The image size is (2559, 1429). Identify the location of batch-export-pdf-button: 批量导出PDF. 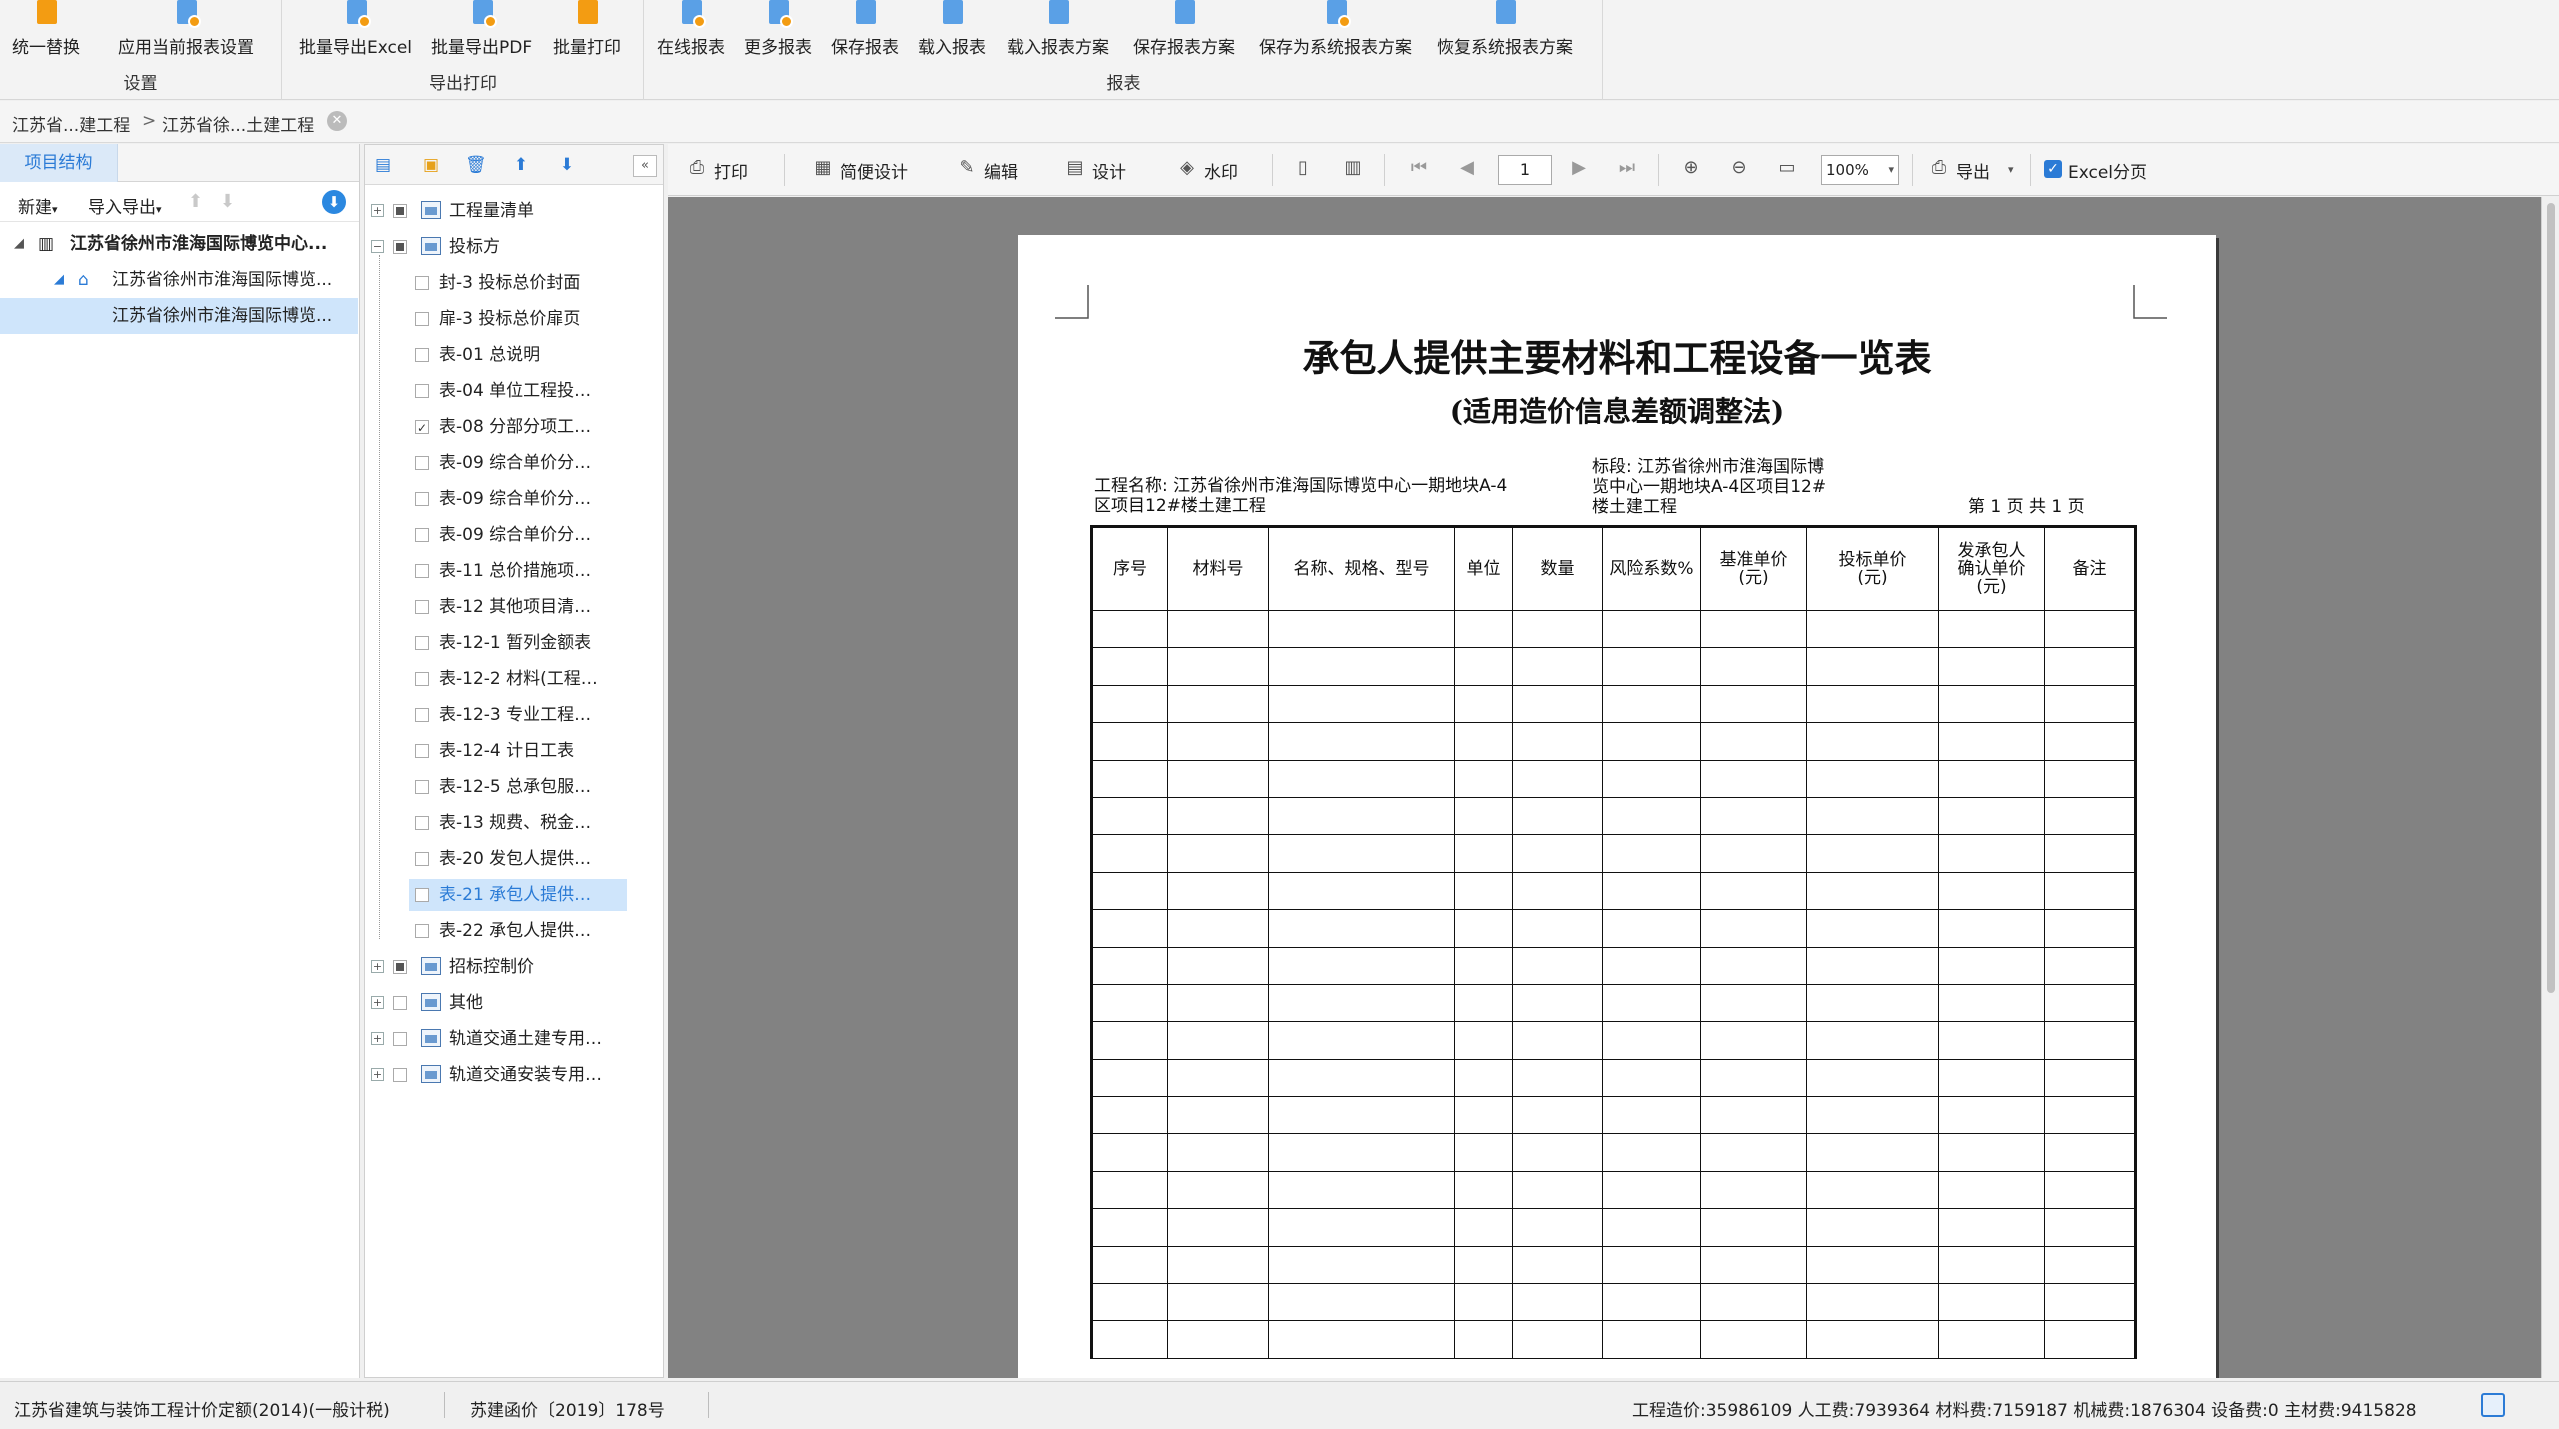
(481, 31).